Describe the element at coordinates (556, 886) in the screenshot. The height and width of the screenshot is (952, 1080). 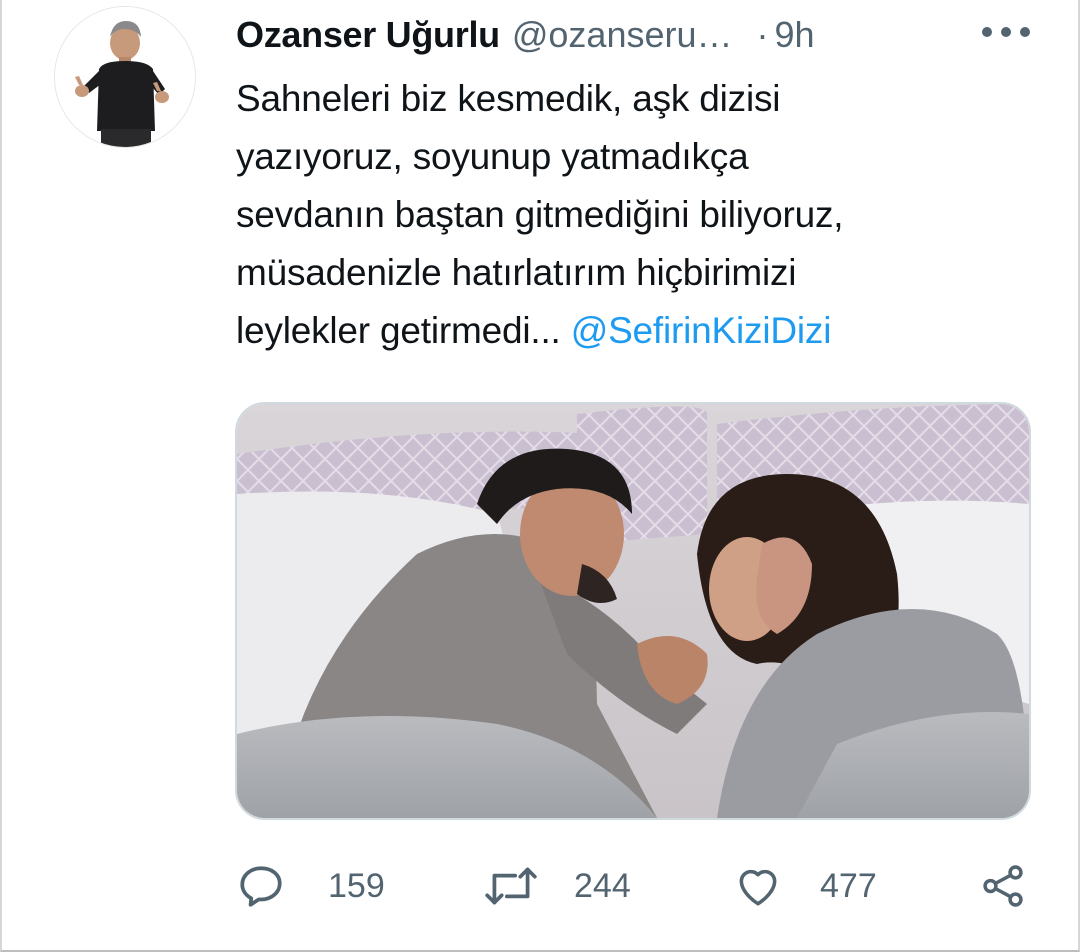
I see `retweet-button: 244` at that location.